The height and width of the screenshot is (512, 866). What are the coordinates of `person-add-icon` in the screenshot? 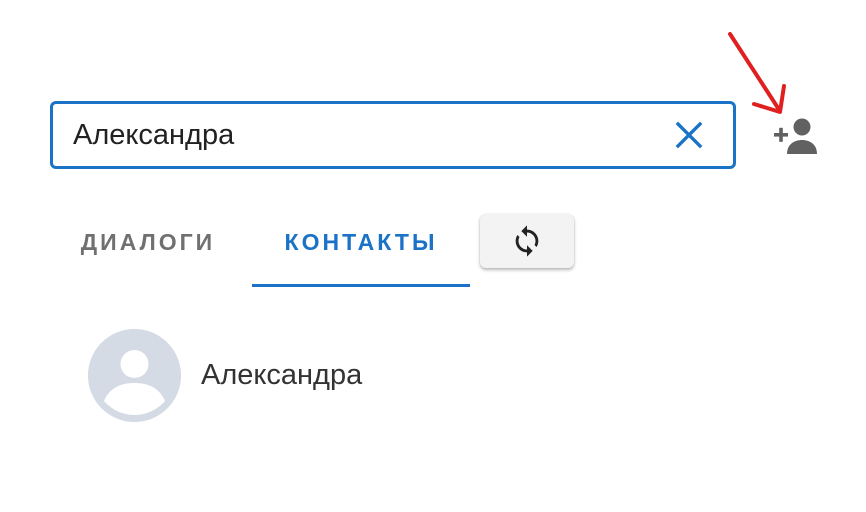 It's located at (795, 136).